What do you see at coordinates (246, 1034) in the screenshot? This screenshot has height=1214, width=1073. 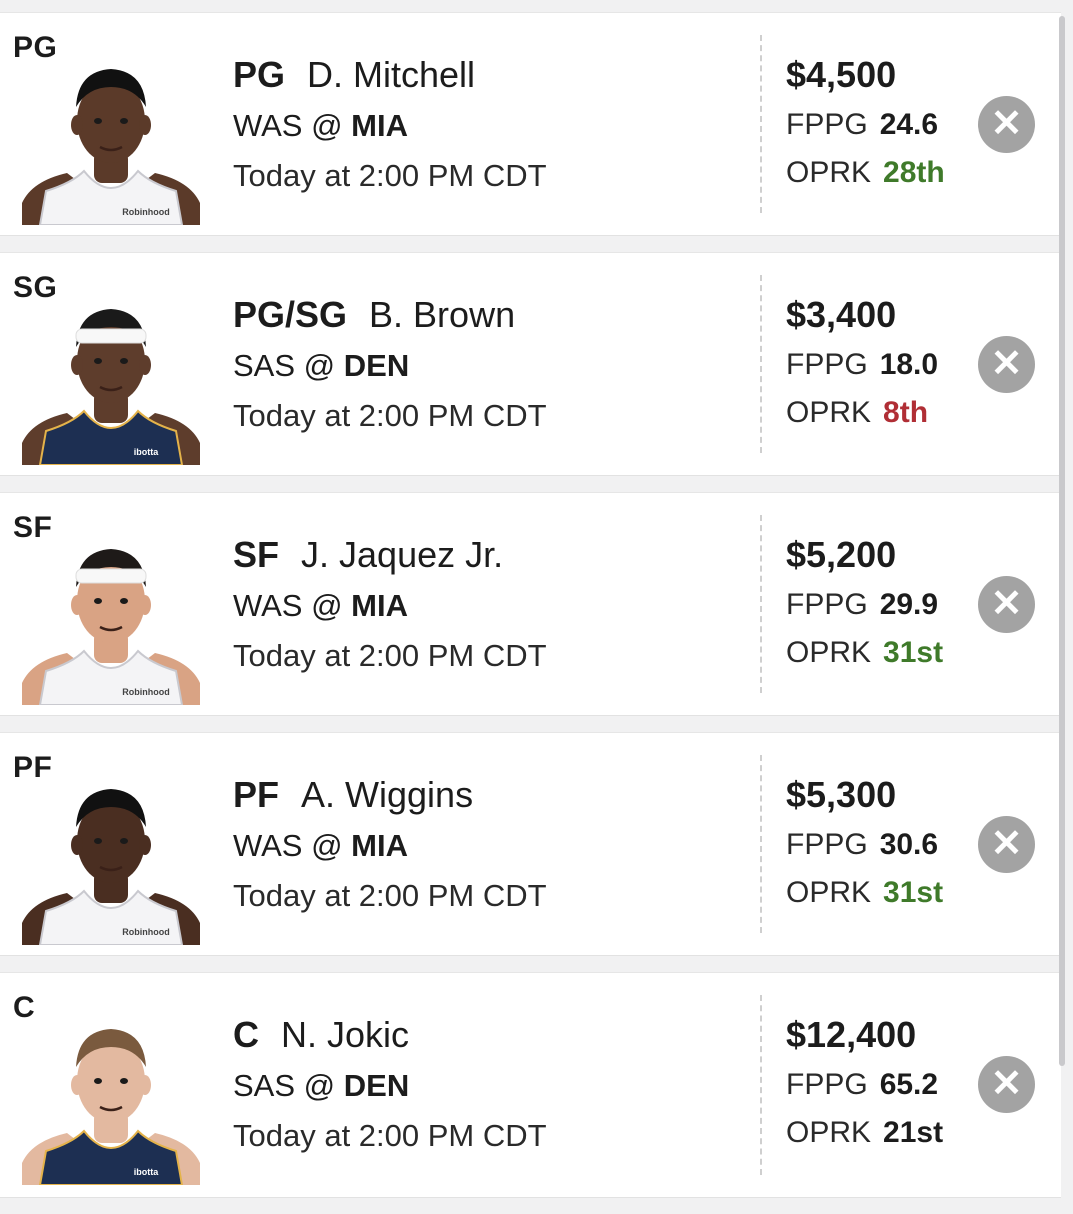 I see `player-position: C` at bounding box center [246, 1034].